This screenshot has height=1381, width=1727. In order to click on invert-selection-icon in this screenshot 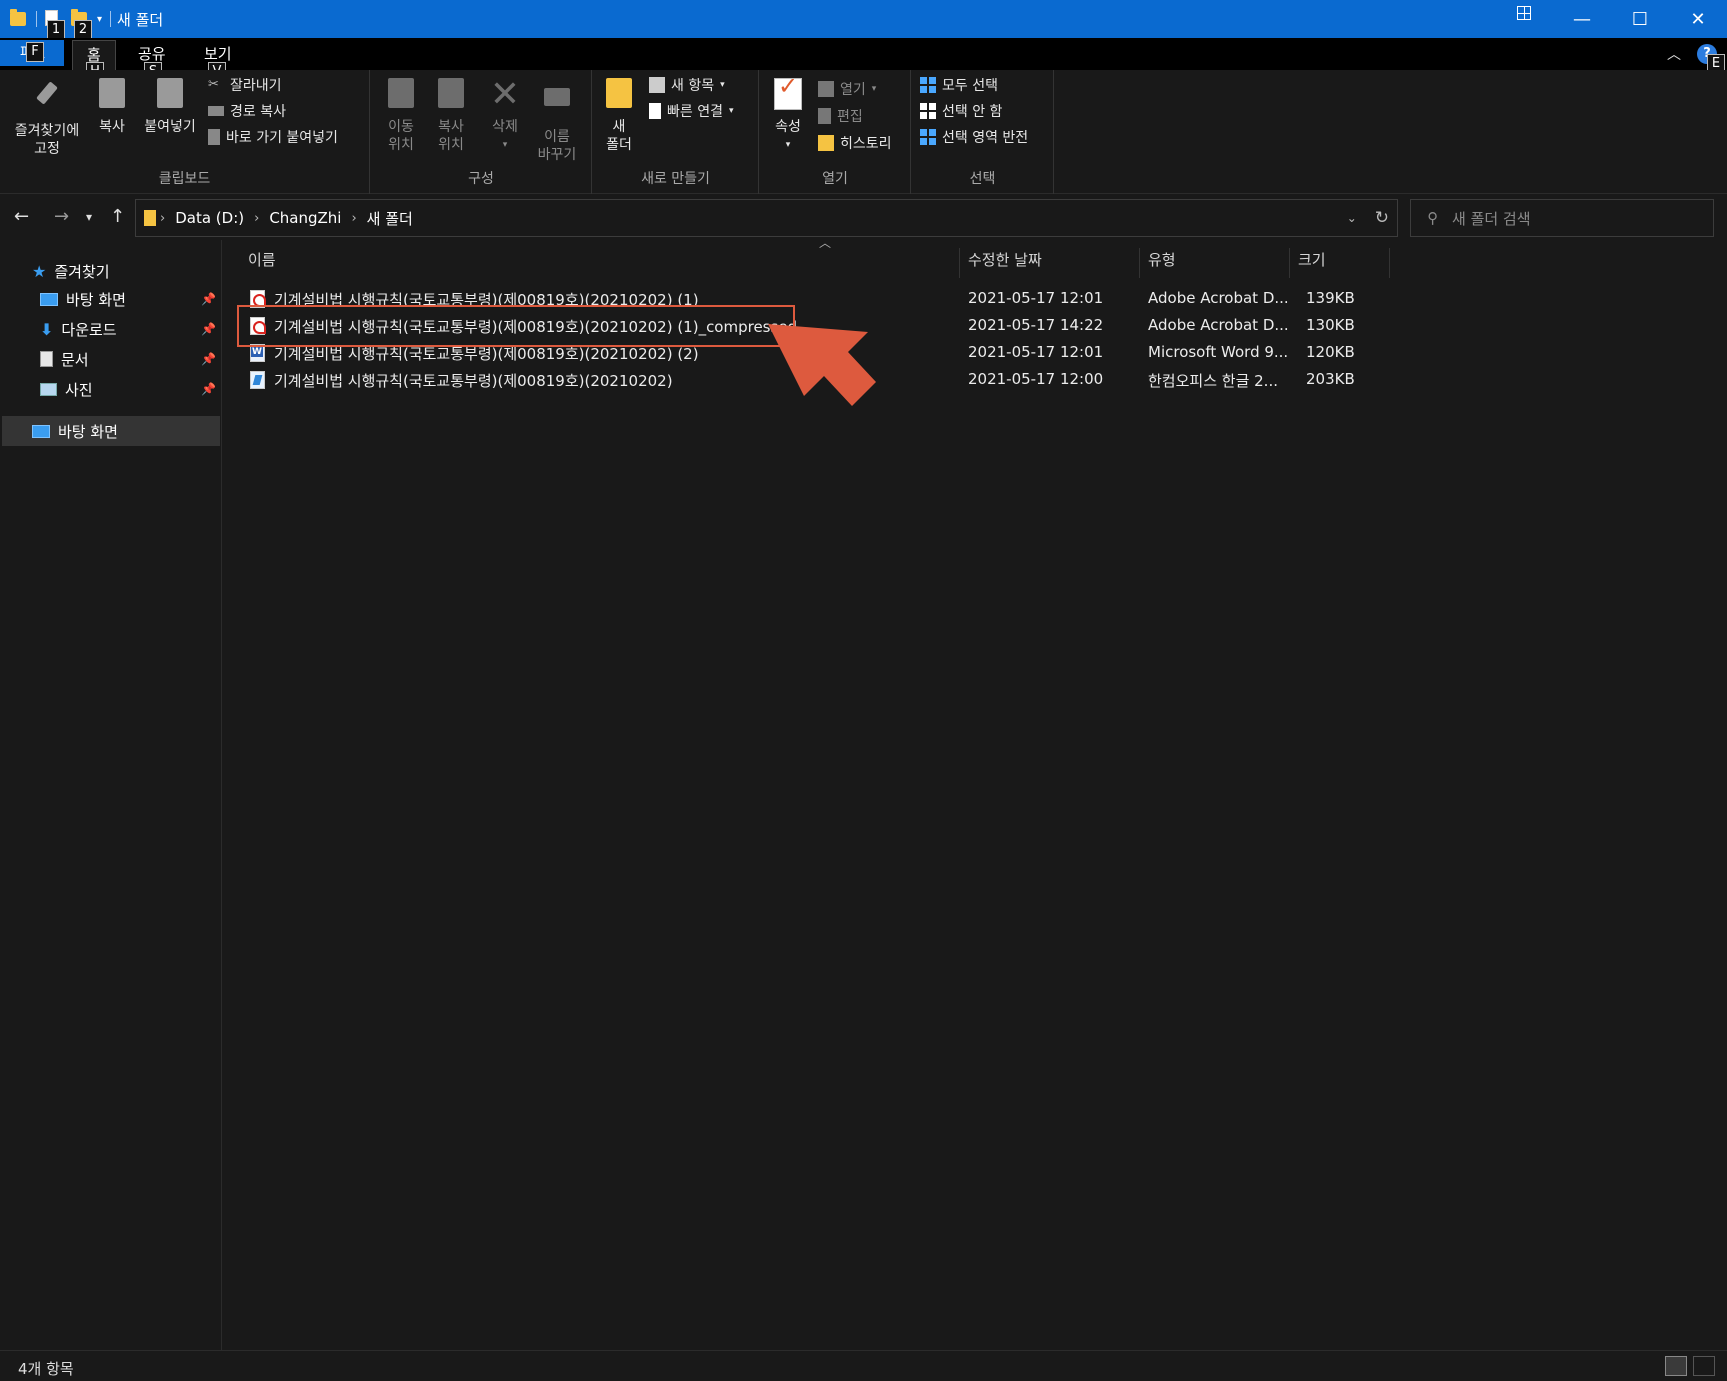, I will do `click(928, 137)`.